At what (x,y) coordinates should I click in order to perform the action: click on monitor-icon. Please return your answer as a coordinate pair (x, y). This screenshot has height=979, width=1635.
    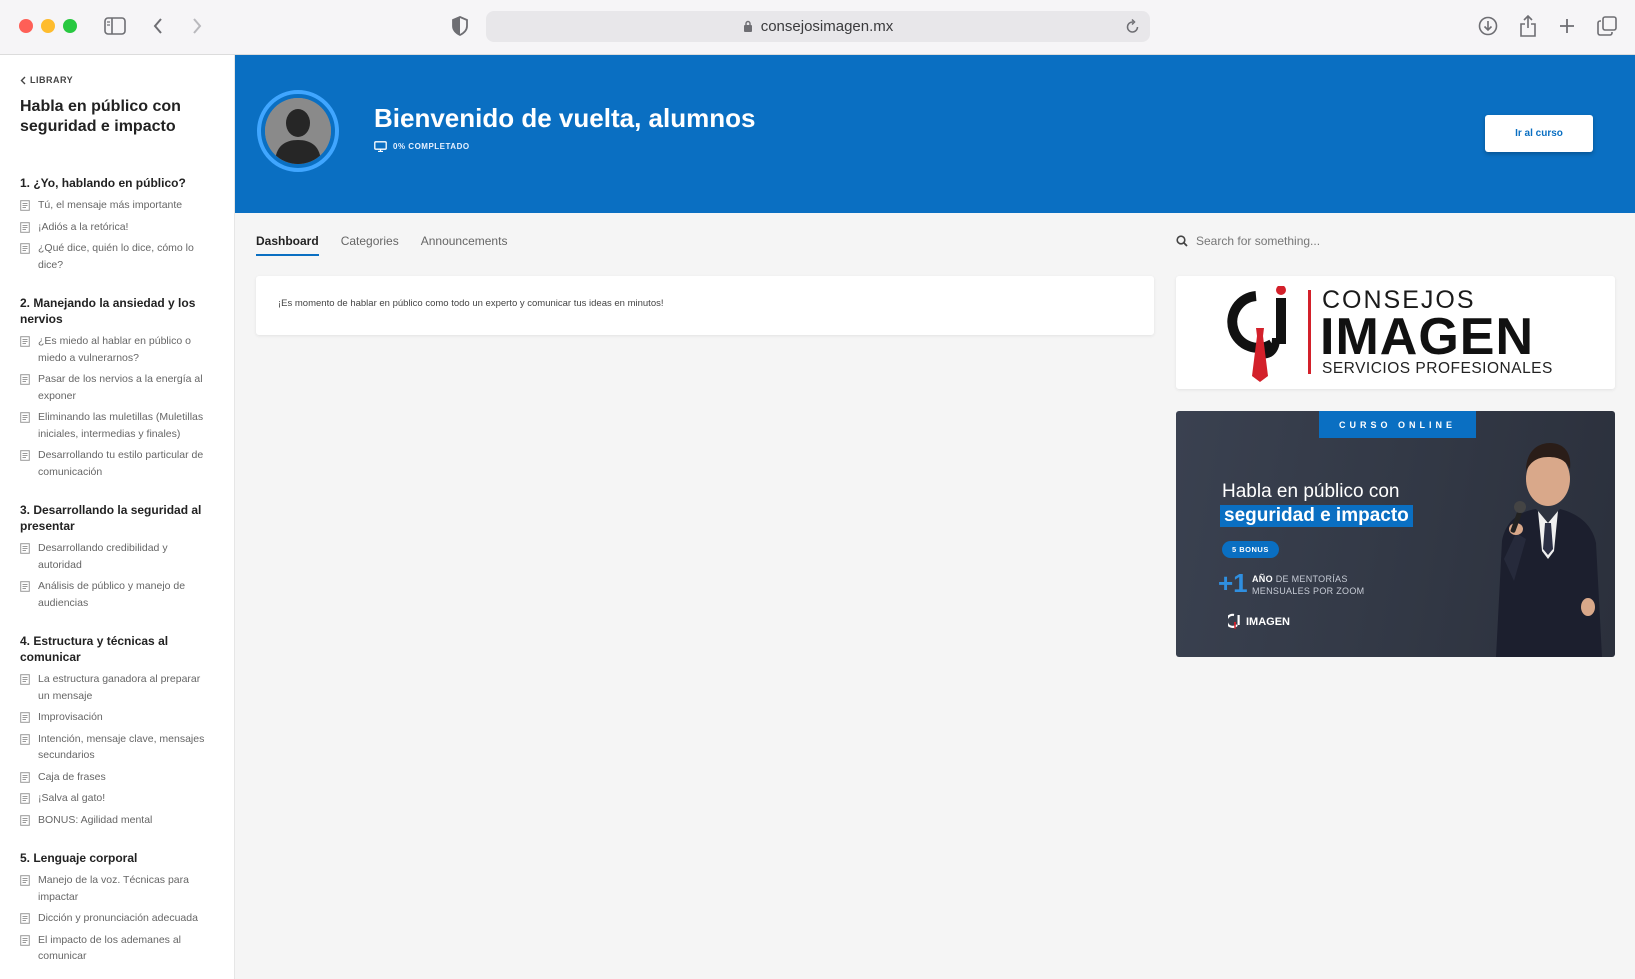
    Looking at the image, I should click on (380, 146).